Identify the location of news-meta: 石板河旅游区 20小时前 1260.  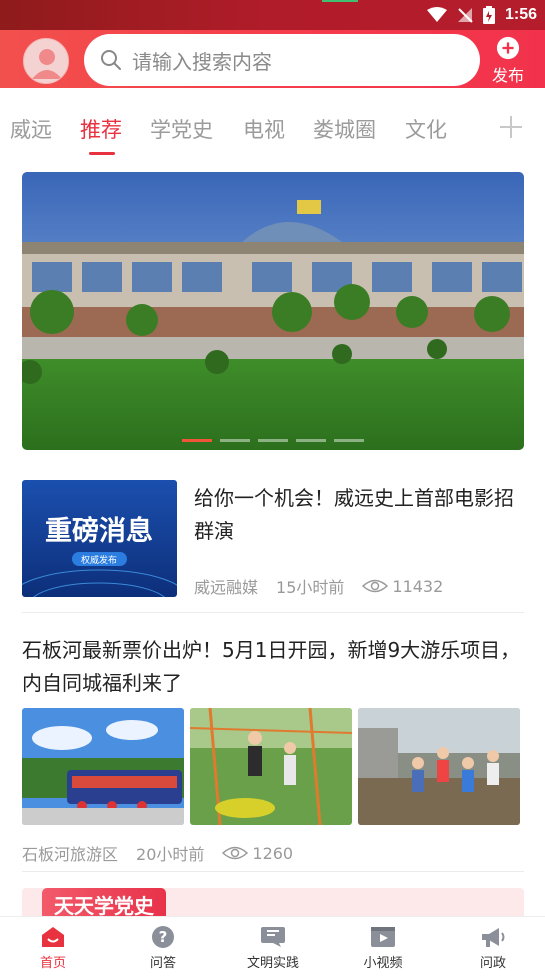
(166, 853).